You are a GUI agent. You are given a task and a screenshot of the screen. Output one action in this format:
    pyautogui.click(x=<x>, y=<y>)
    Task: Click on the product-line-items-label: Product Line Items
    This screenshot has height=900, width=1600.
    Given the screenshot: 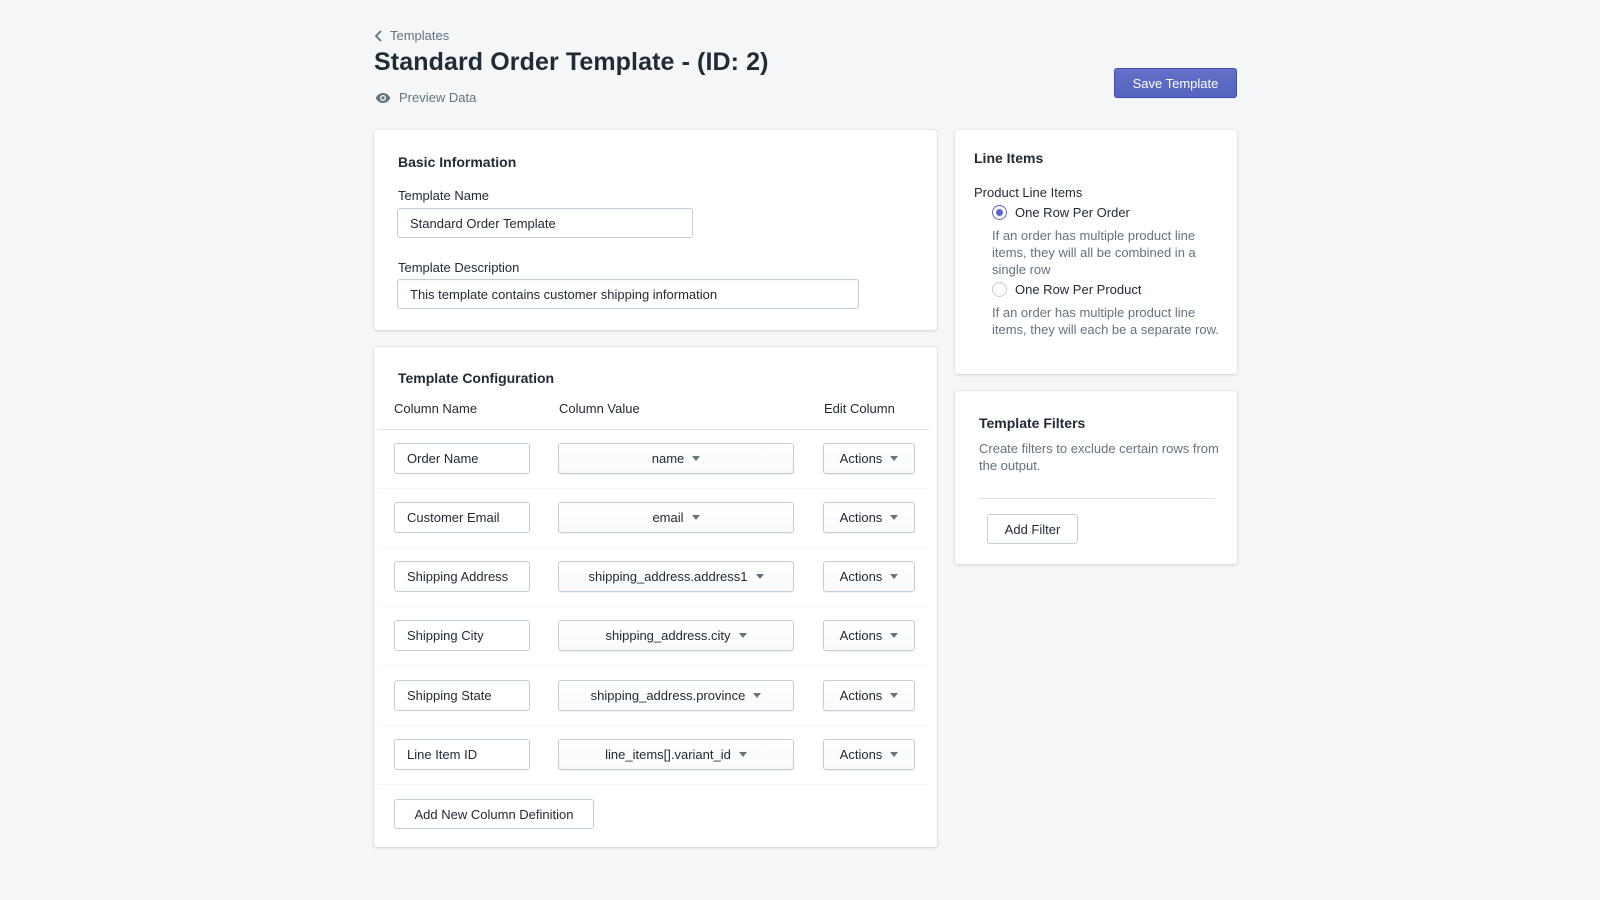 What is the action you would take?
    pyautogui.click(x=1028, y=192)
    